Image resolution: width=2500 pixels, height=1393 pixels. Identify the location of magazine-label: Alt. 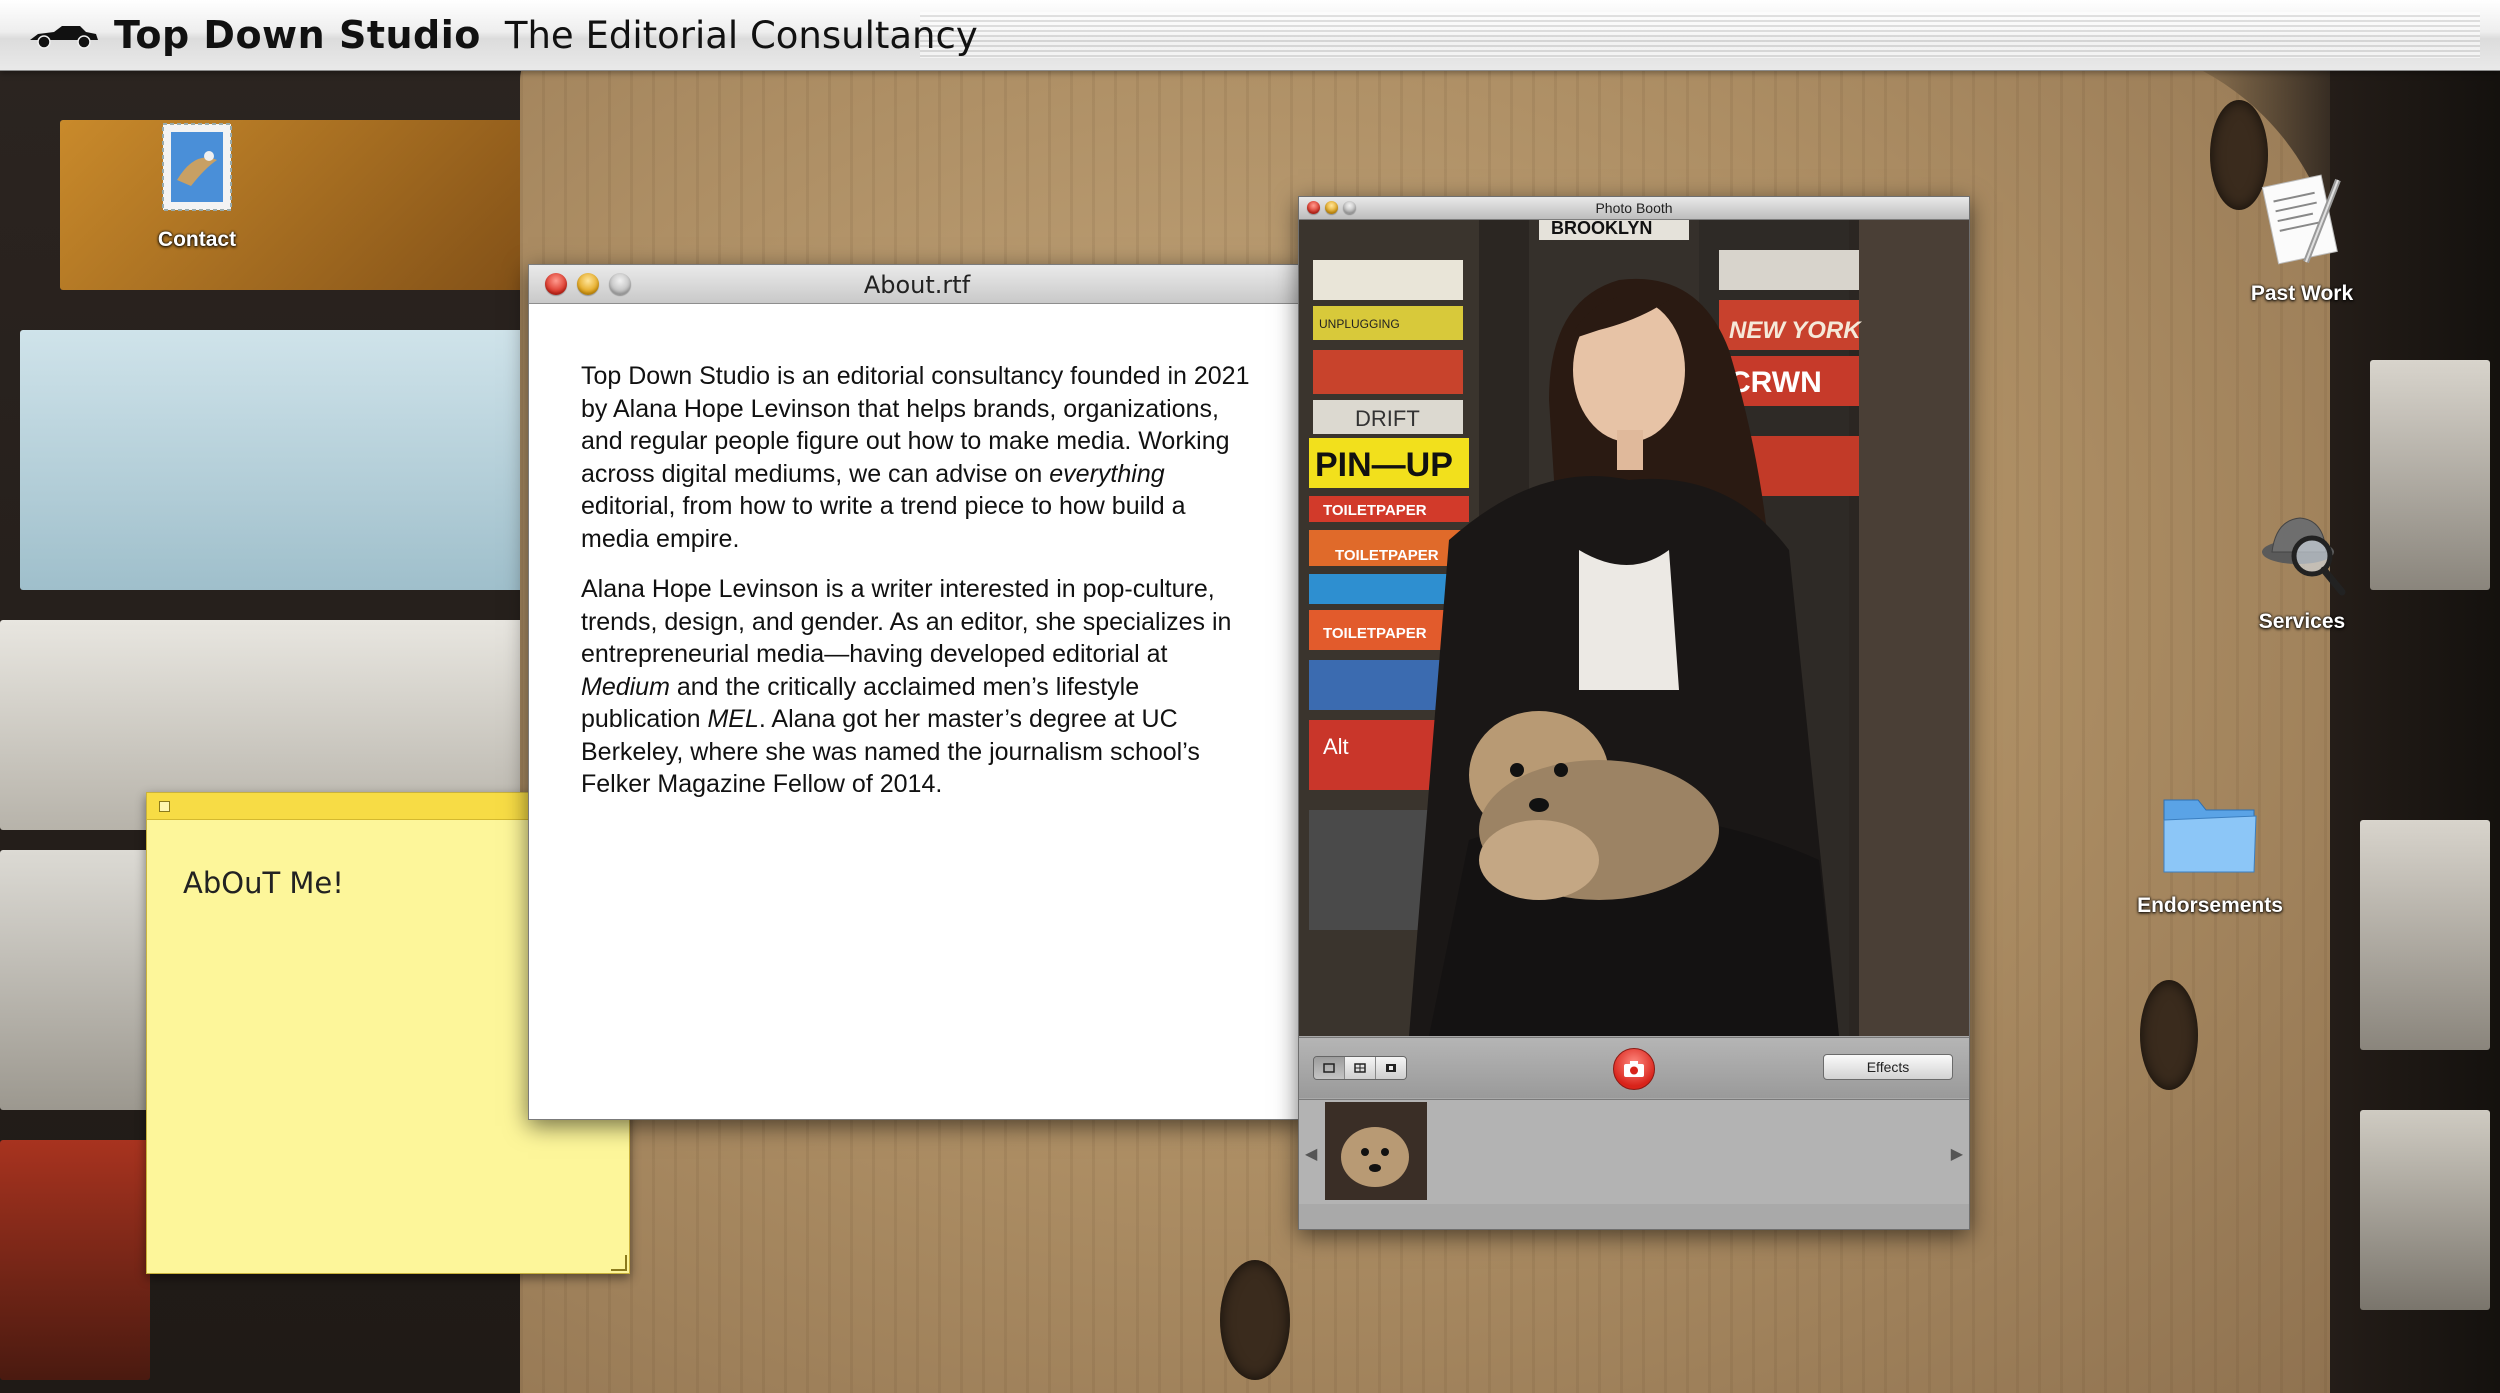
(1336, 746).